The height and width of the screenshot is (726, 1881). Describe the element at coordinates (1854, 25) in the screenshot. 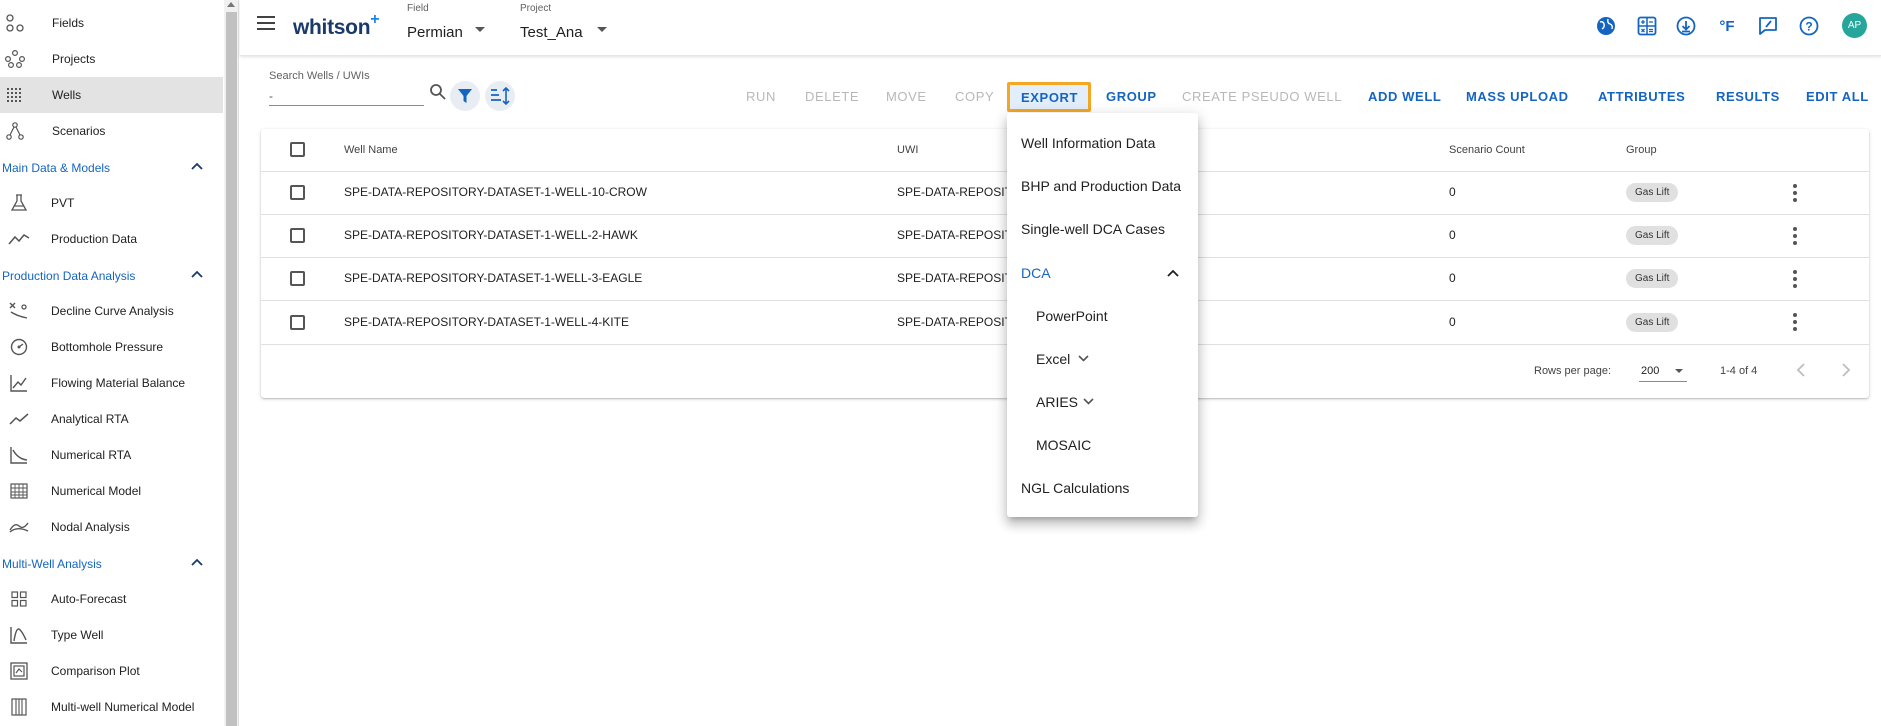

I see `user-avatar: AP` at that location.